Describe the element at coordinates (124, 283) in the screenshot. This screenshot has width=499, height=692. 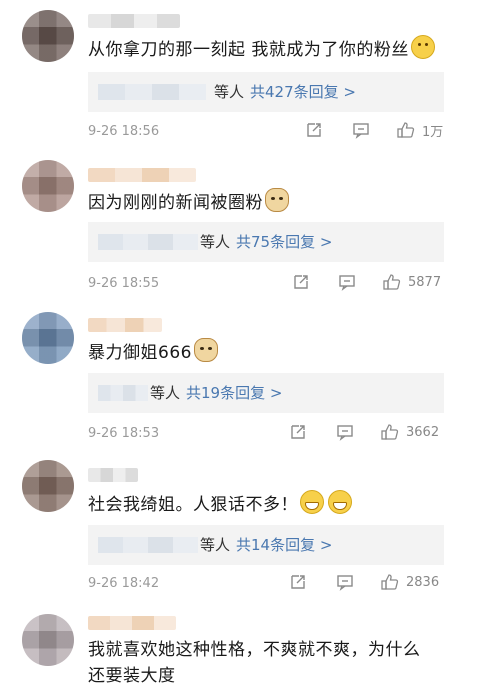
I see `timestamp: 9-26 18:55` at that location.